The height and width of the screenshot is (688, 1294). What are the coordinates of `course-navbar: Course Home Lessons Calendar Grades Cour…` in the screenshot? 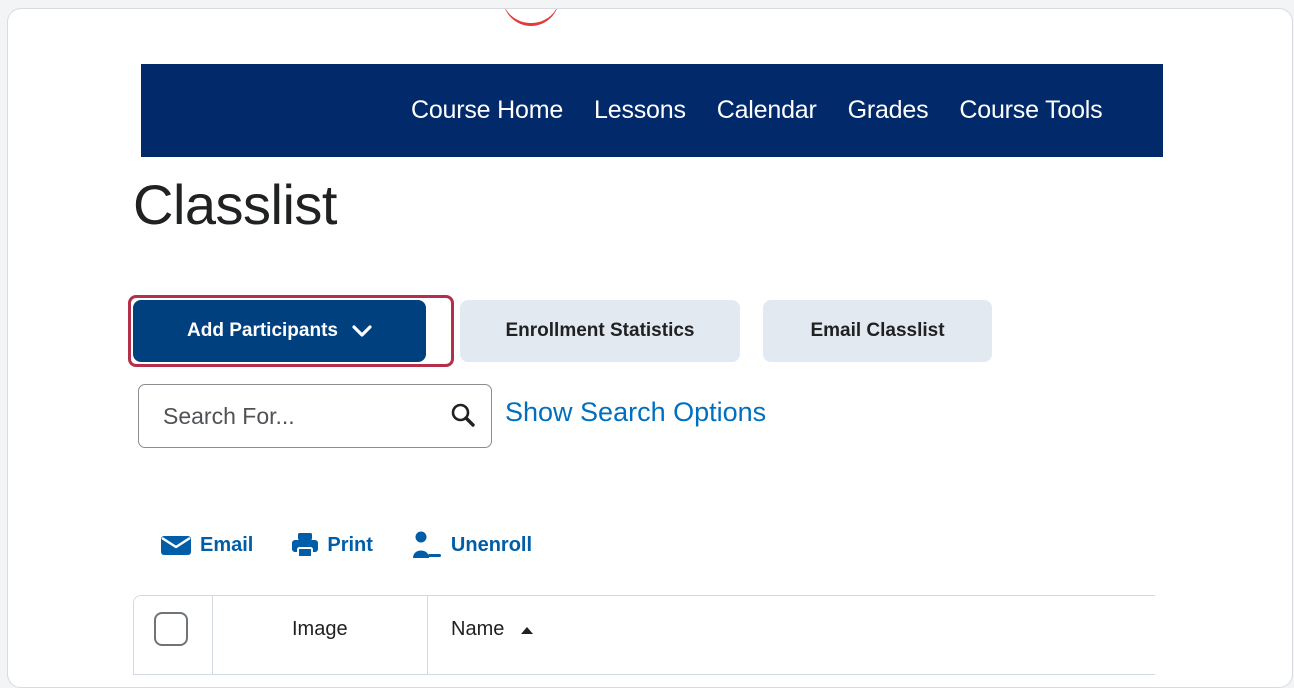 It's located at (652, 110).